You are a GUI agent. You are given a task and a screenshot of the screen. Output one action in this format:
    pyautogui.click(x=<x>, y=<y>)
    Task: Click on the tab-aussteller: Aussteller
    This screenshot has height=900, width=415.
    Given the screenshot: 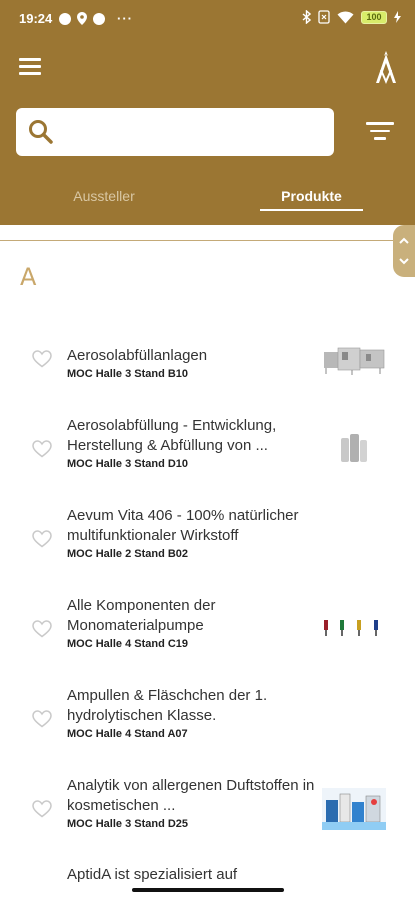 What is the action you would take?
    pyautogui.click(x=104, y=196)
    